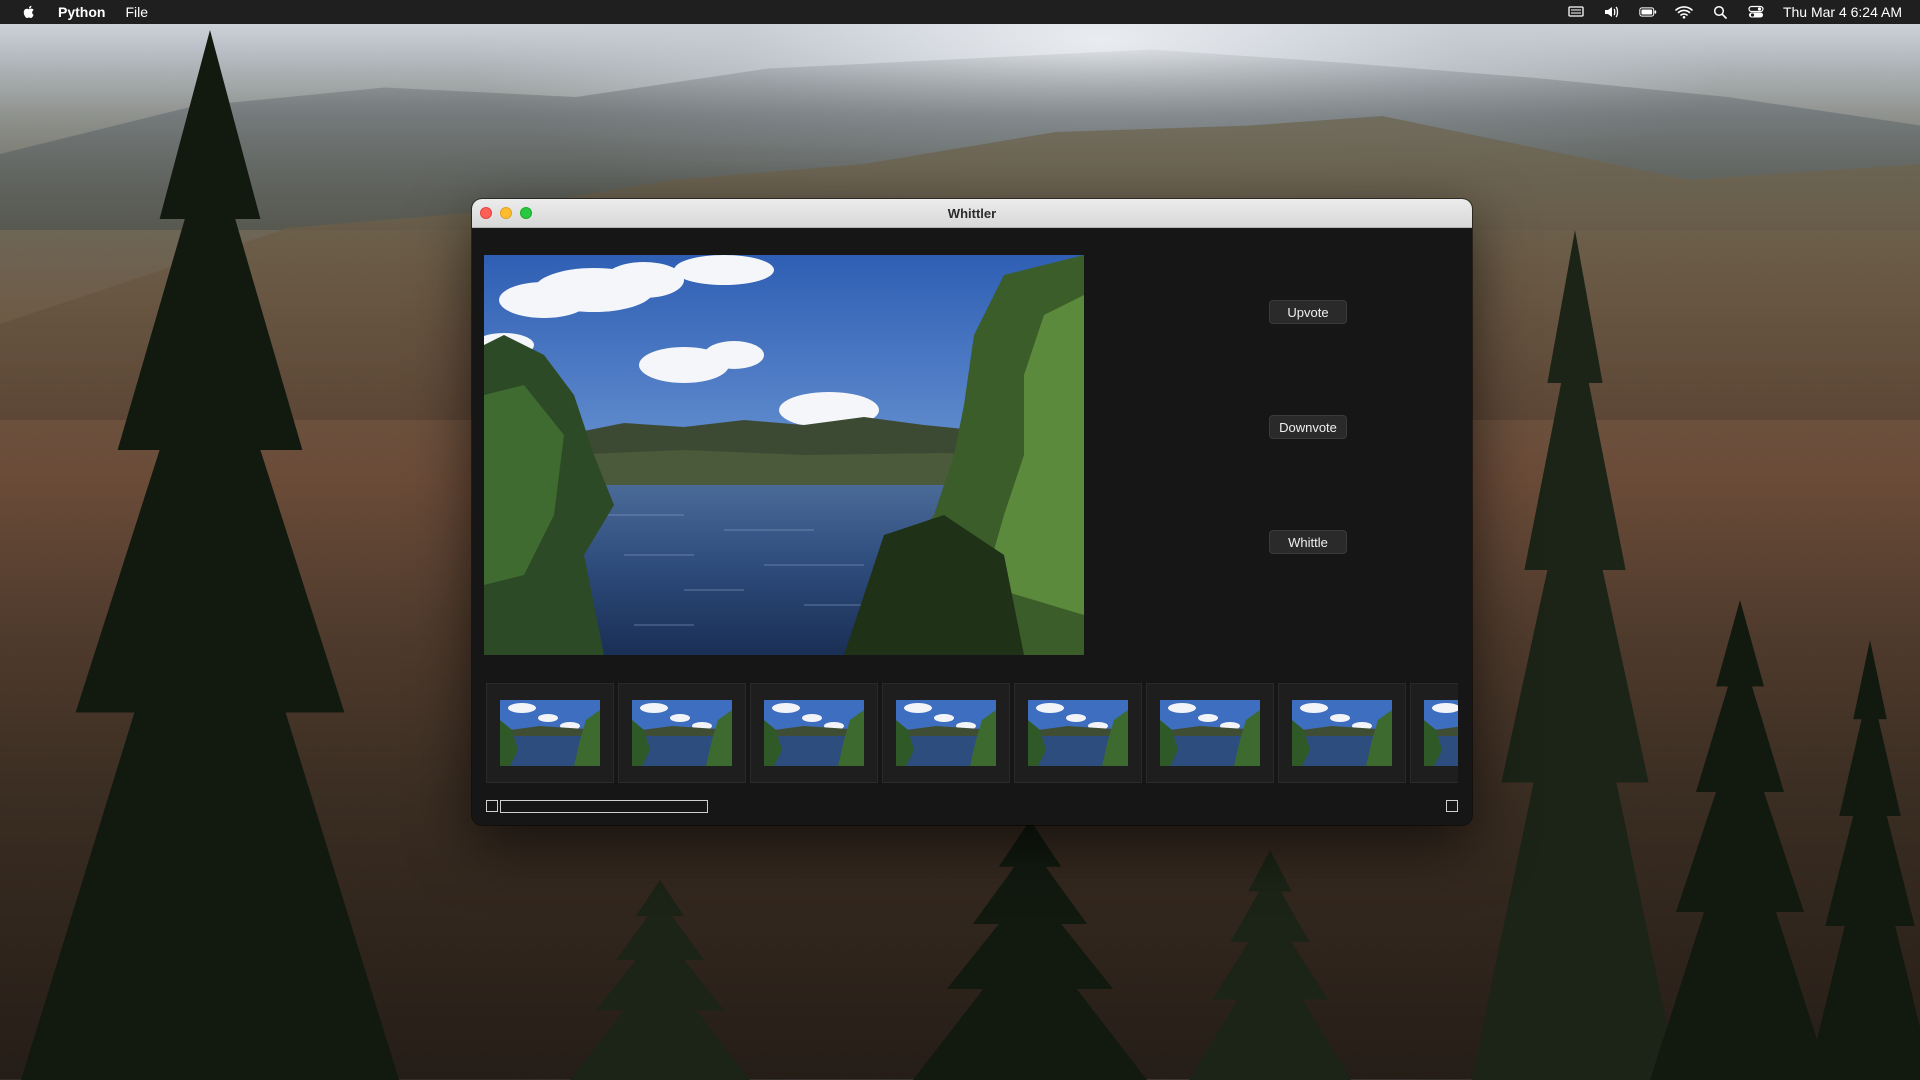 Image resolution: width=1920 pixels, height=1080 pixels. I want to click on main-photo-preview, so click(784, 455).